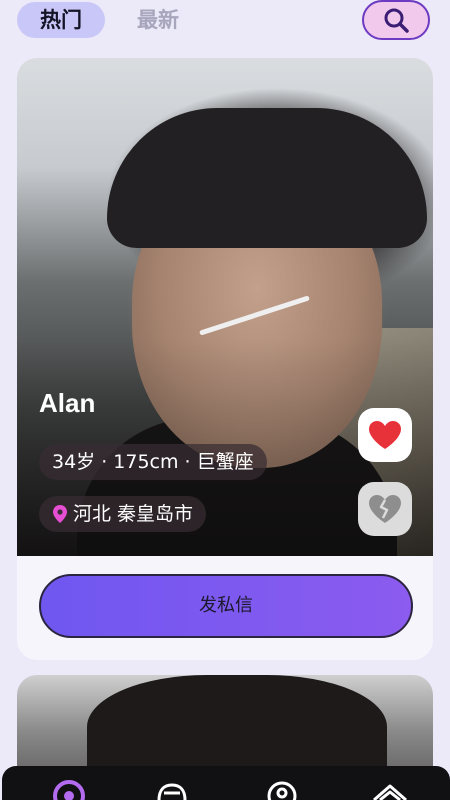  I want to click on home-icon, so click(69, 790).